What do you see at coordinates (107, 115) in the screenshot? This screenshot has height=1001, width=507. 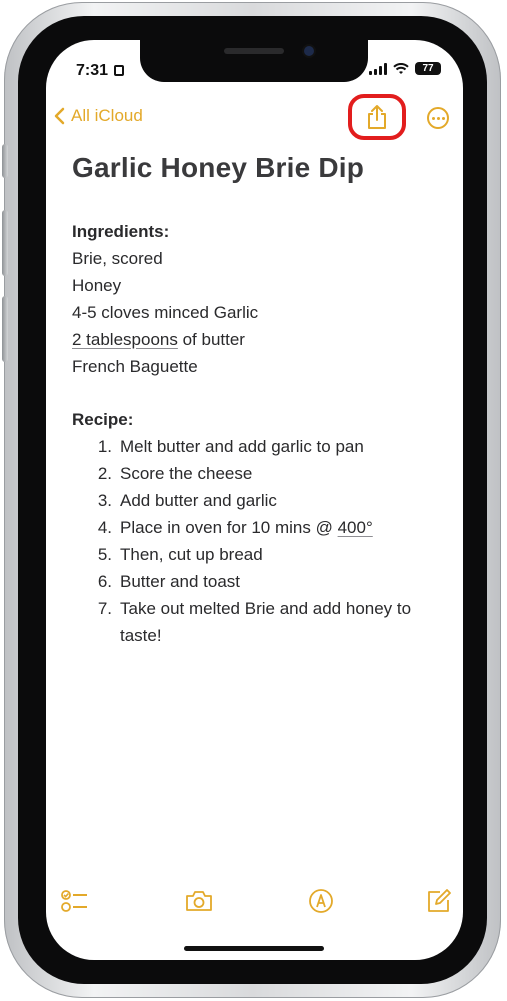 I see `back-button-label: All iCloud` at bounding box center [107, 115].